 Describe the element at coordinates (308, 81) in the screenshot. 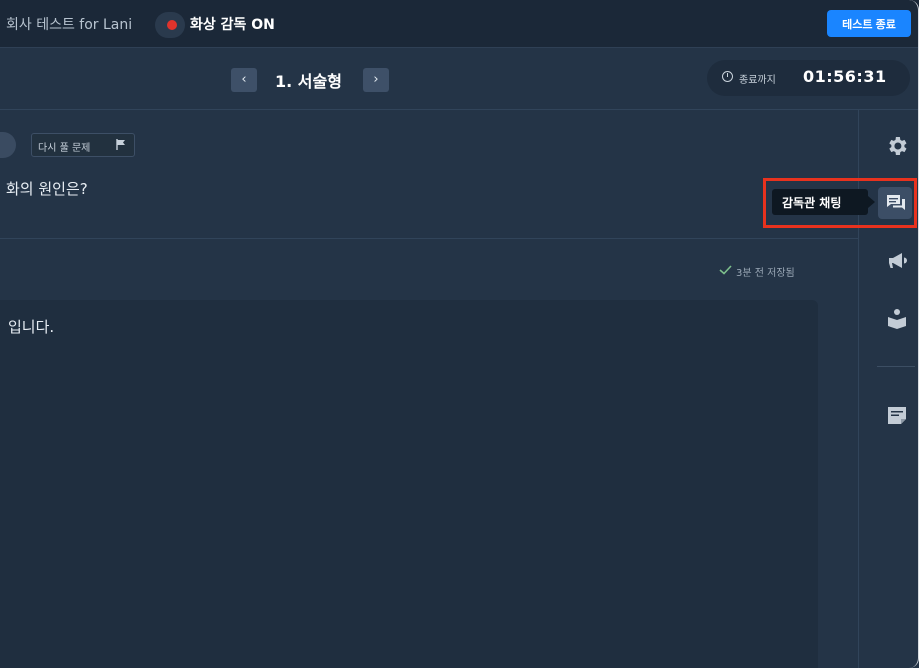

I see `question-title: 1. 서술형` at that location.